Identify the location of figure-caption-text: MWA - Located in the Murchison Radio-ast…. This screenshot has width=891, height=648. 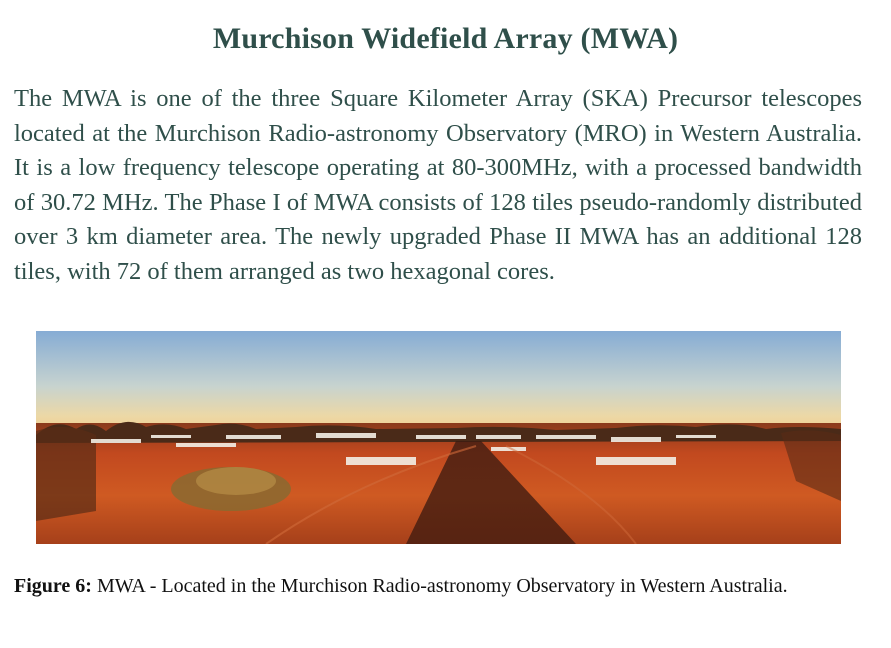
(442, 586).